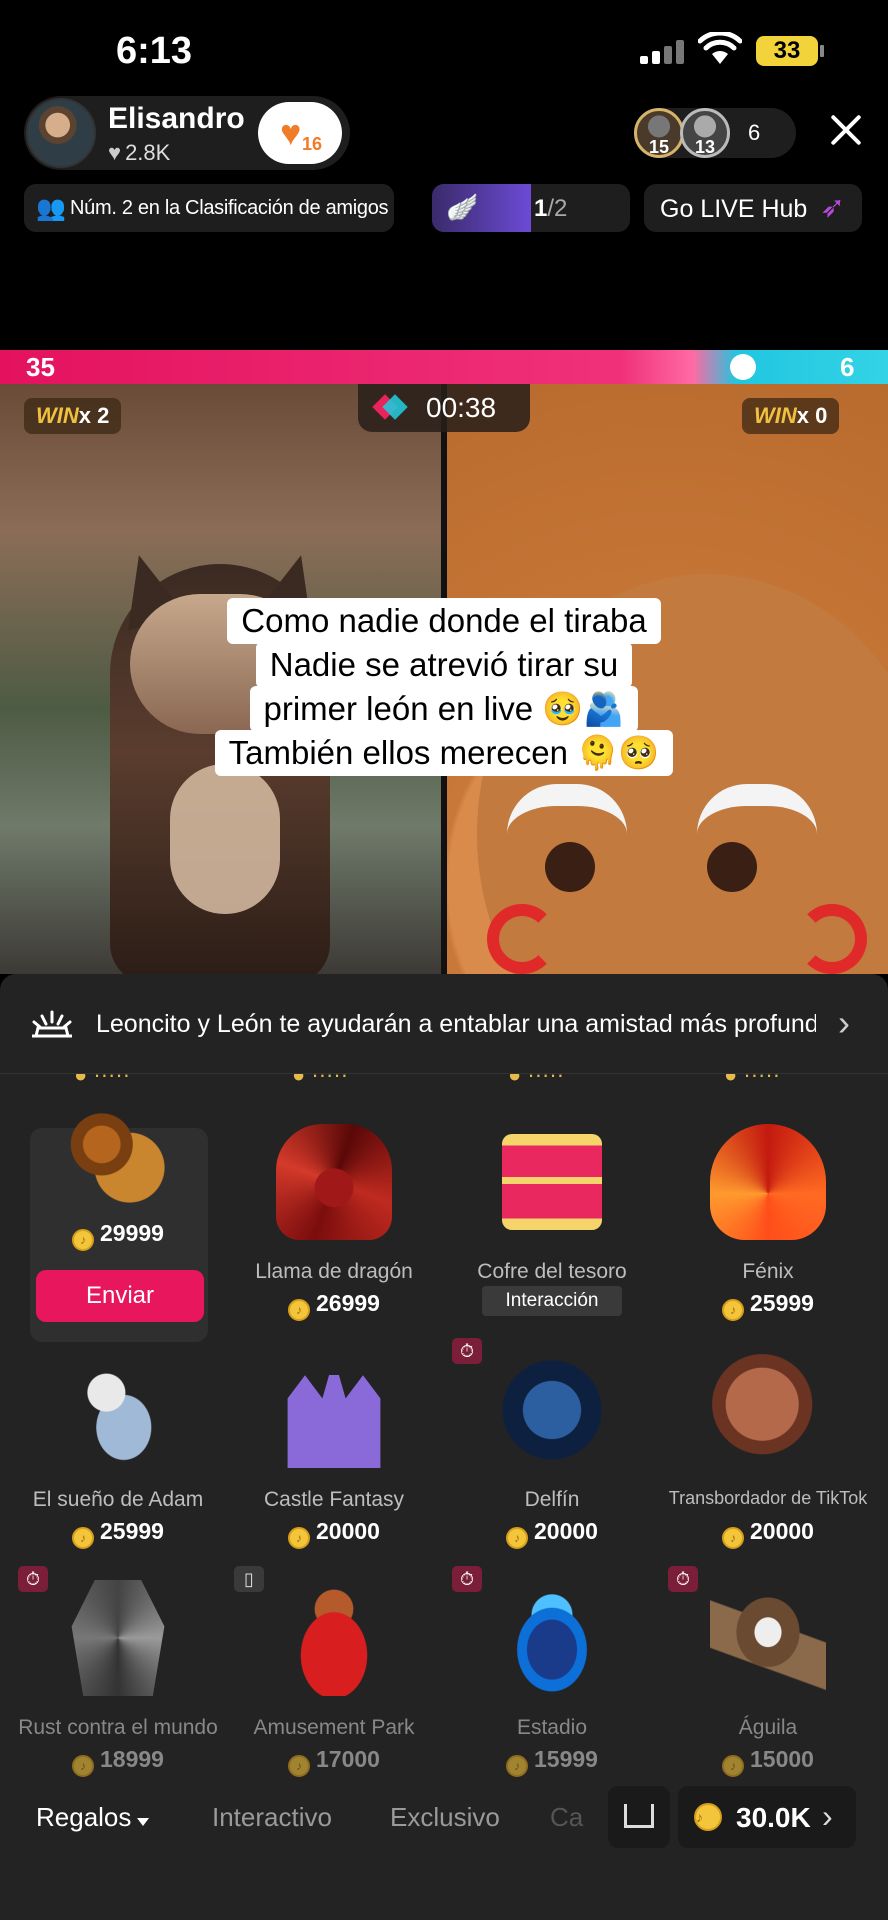 This screenshot has width=888, height=1920. What do you see at coordinates (348, 1759) in the screenshot?
I see `gift-price-value: 17000` at bounding box center [348, 1759].